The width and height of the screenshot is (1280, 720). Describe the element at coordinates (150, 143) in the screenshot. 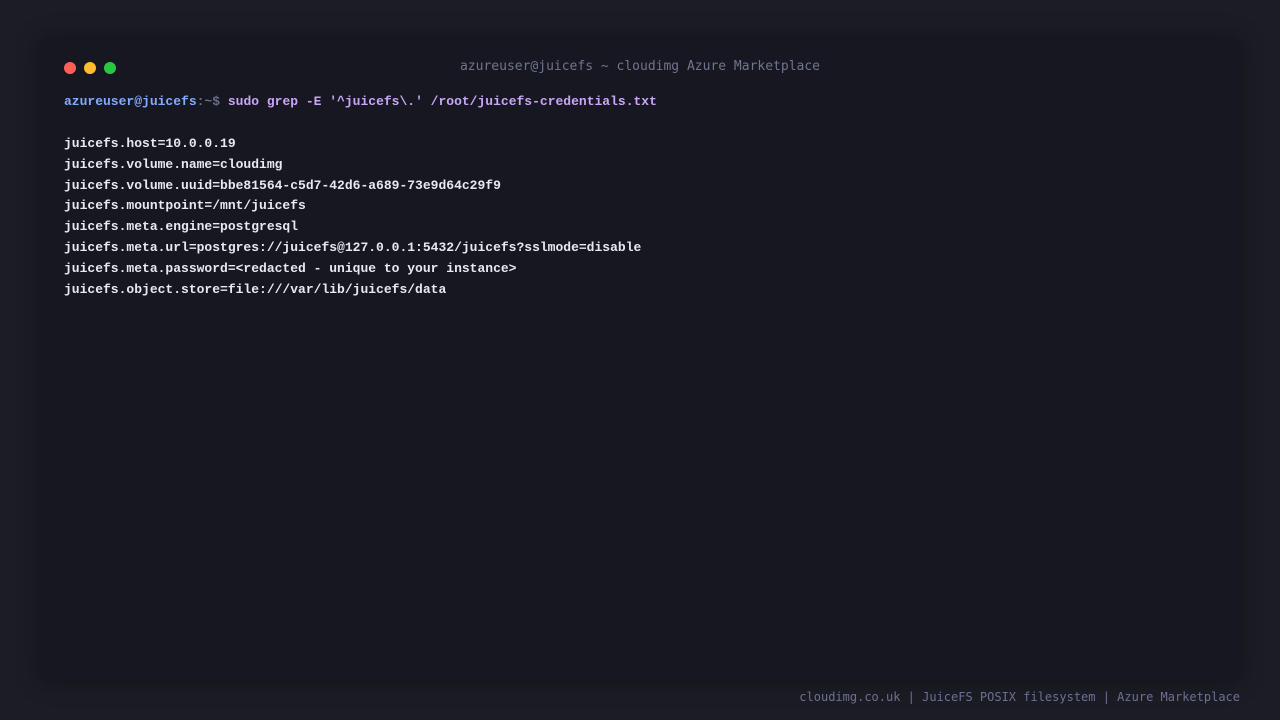

I see `output-line: juicefs.host=10.0.0.19` at that location.